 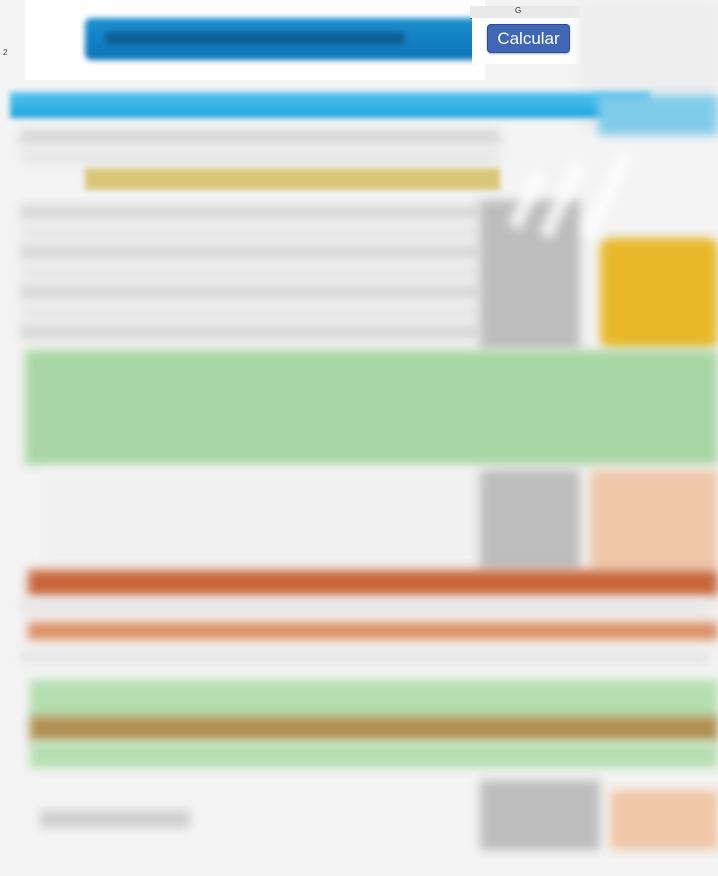 I want to click on input-section, so click(x=265, y=517).